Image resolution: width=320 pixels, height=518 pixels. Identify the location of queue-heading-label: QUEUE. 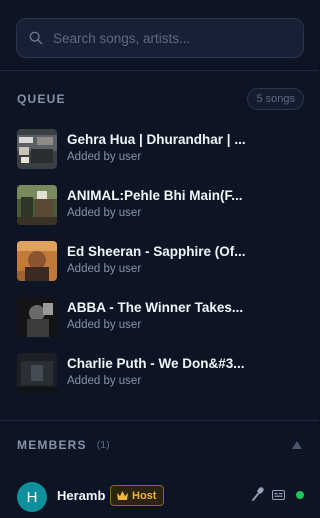
(41, 99).